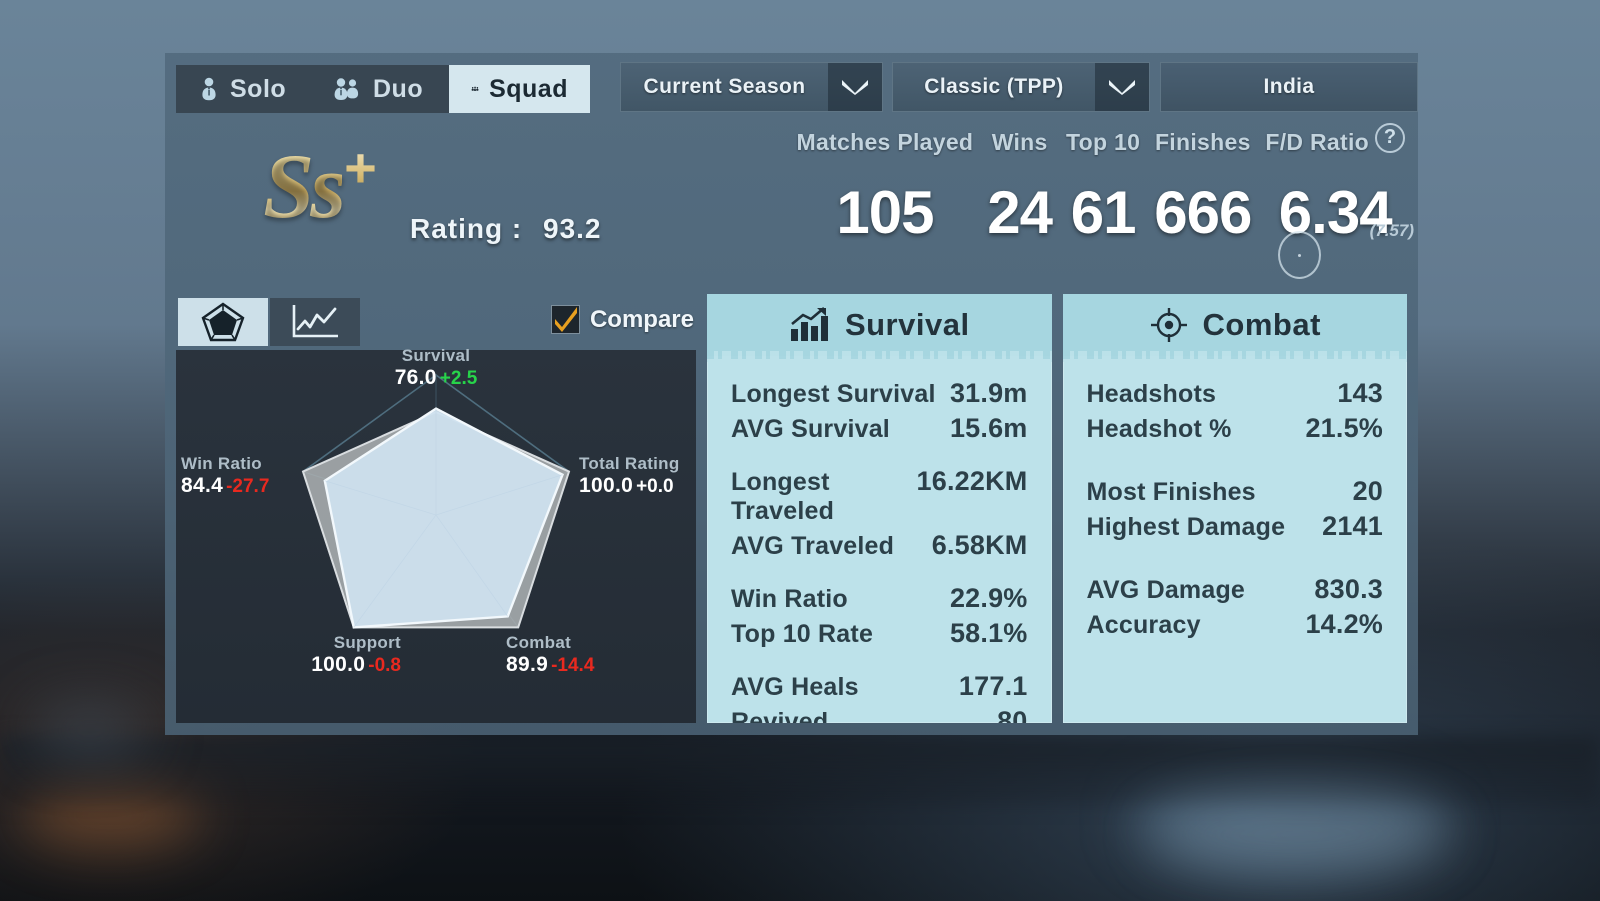 The image size is (1600, 901). Describe the element at coordinates (879, 713) in the screenshot. I see `stat-row: Revived 80` at that location.